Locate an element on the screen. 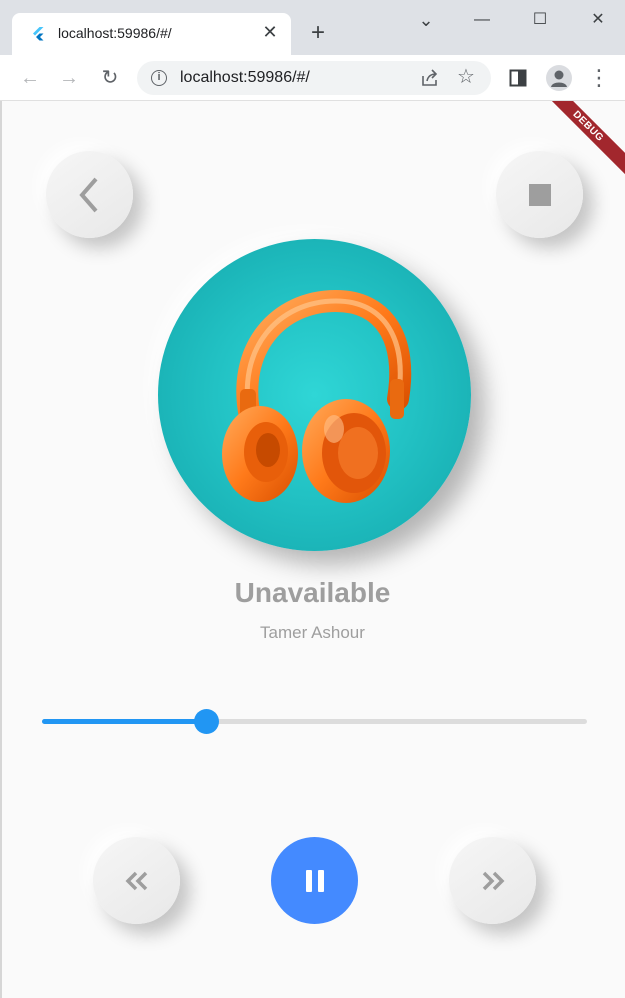 Image resolution: width=625 pixels, height=998 pixels. bookmark-star-icon: ☆ is located at coordinates (466, 77).